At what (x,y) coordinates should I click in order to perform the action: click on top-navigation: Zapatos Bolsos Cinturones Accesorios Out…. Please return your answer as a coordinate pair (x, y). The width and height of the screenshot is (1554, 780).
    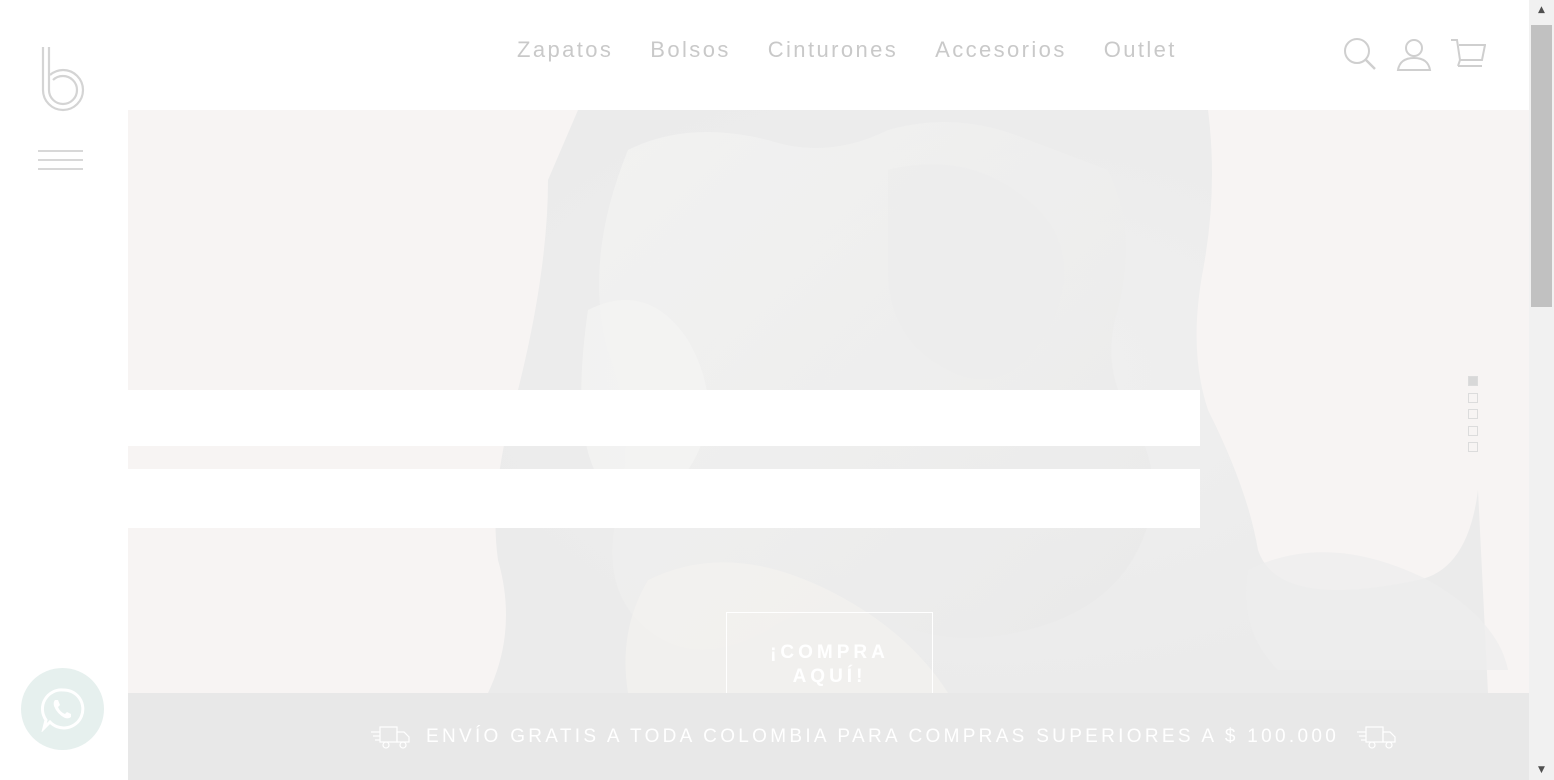
    Looking at the image, I should click on (828, 55).